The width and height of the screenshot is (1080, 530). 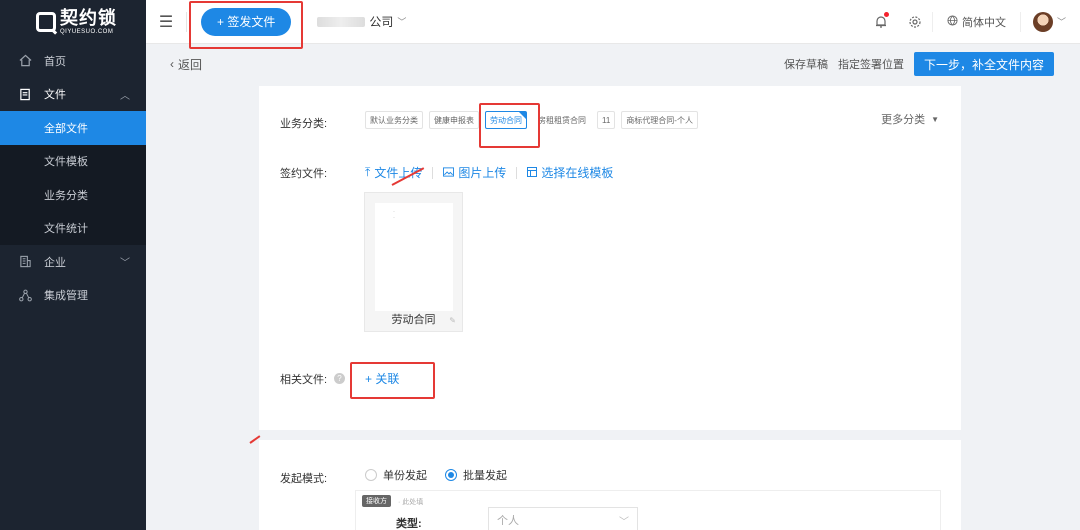 What do you see at coordinates (1042, 21) in the screenshot?
I see `avatar` at bounding box center [1042, 21].